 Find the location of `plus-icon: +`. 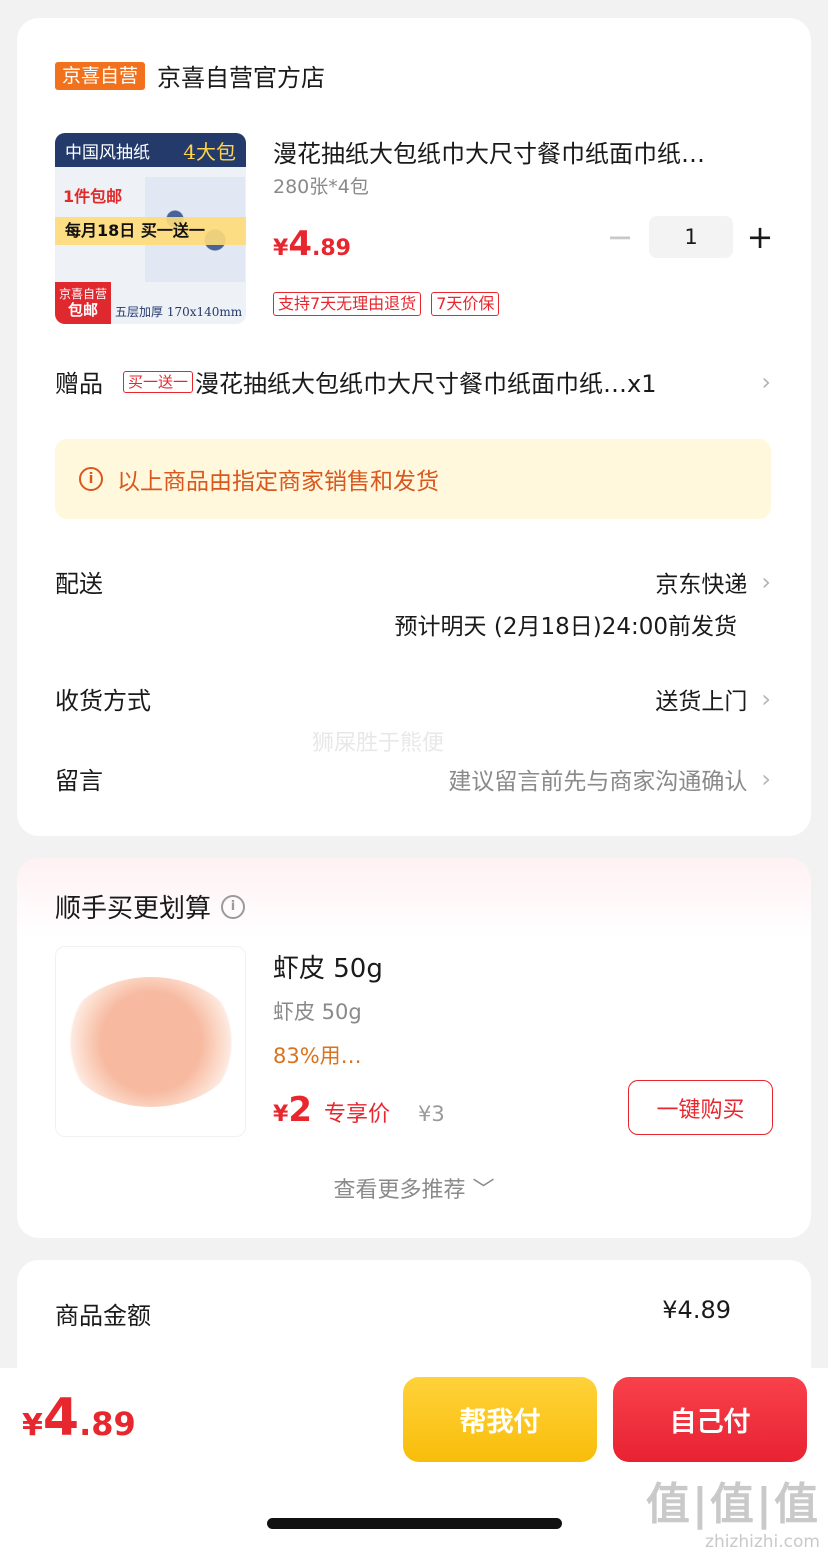

plus-icon: + is located at coordinates (760, 237).